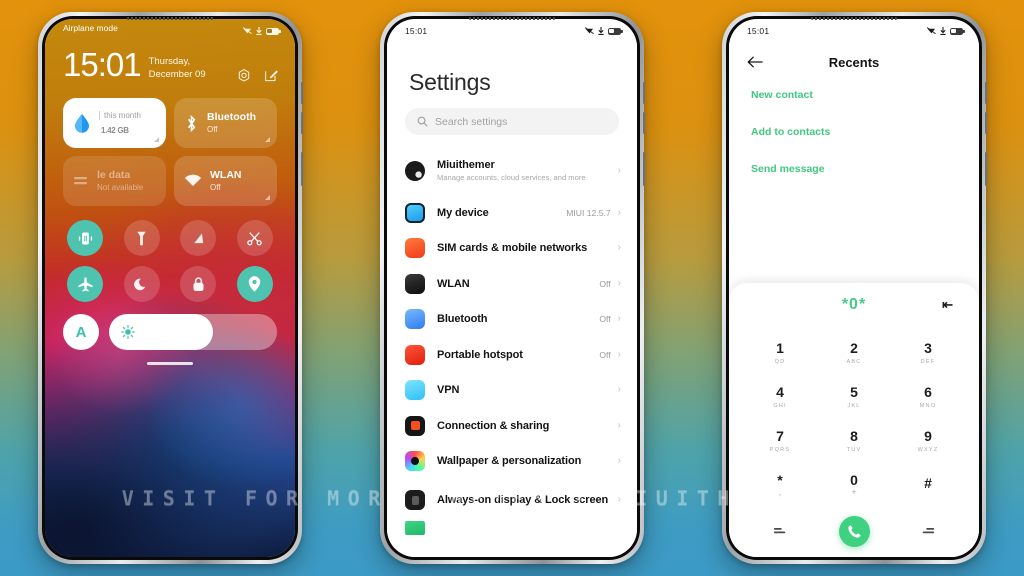 This screenshot has height=576, width=1024. Describe the element at coordinates (780, 436) in the screenshot. I see `dial-key-digit: 7` at that location.